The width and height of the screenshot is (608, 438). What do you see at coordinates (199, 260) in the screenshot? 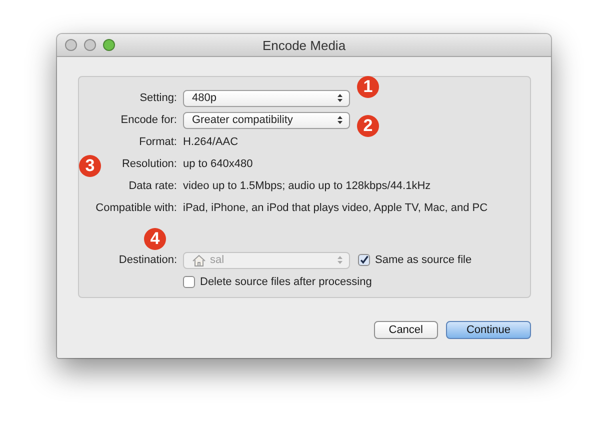
I see `house-icon` at bounding box center [199, 260].